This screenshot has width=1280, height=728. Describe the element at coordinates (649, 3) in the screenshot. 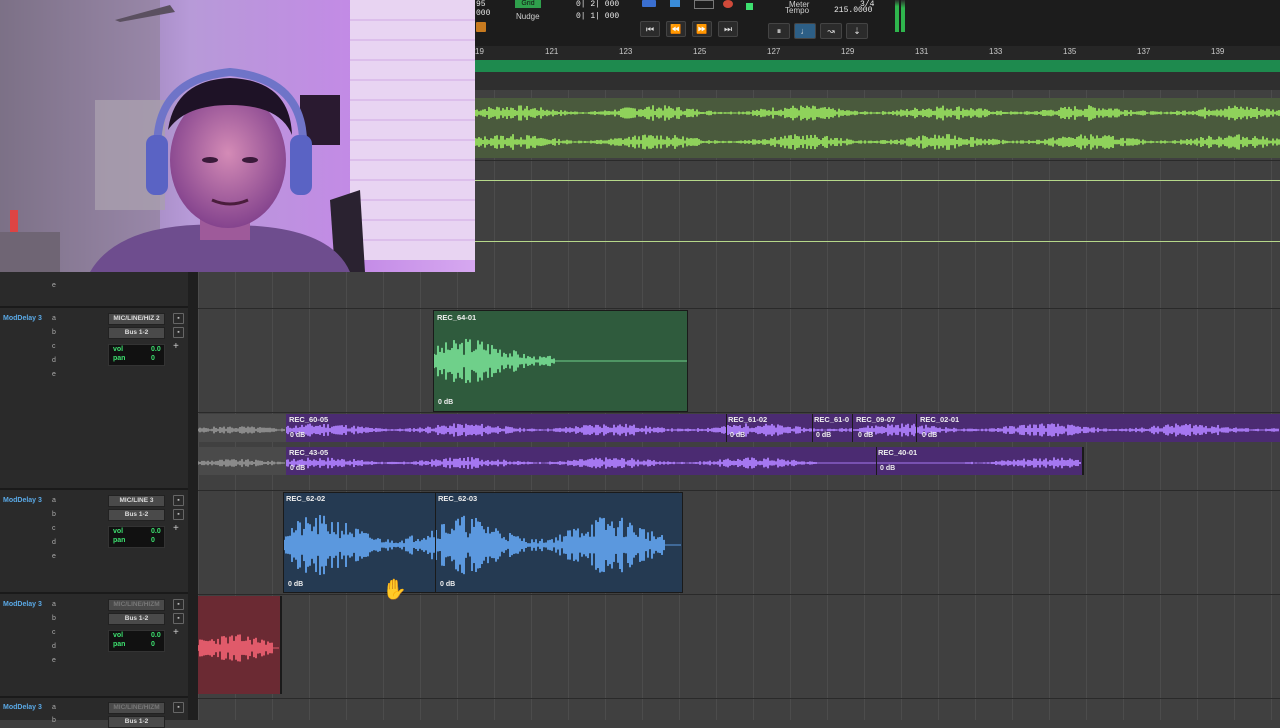

I see `tool-zoom-icon` at that location.